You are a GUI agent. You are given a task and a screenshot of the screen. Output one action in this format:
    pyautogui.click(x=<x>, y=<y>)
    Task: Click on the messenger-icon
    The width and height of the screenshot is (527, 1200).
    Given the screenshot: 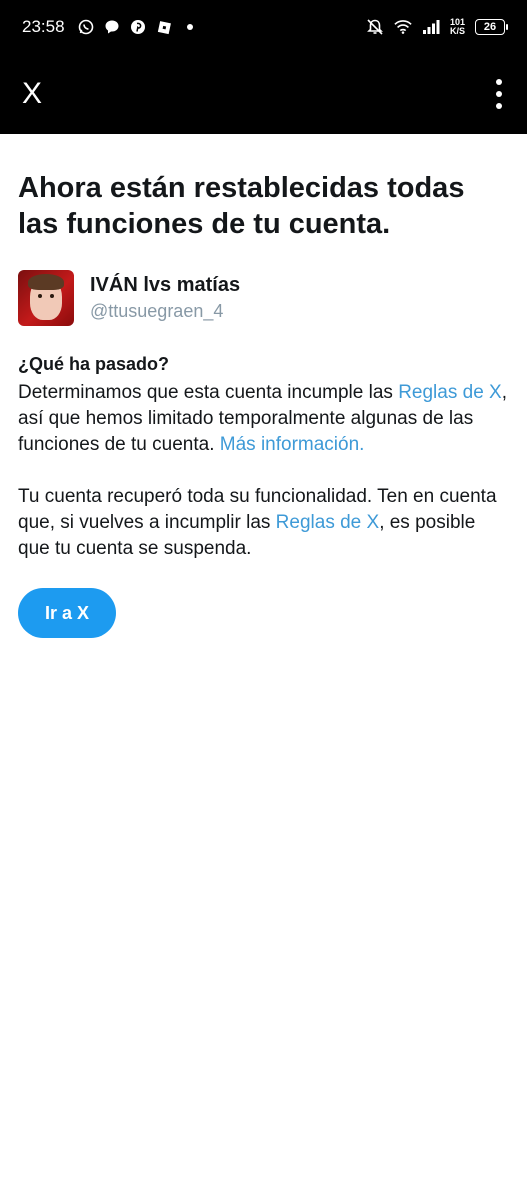 What is the action you would take?
    pyautogui.click(x=112, y=27)
    